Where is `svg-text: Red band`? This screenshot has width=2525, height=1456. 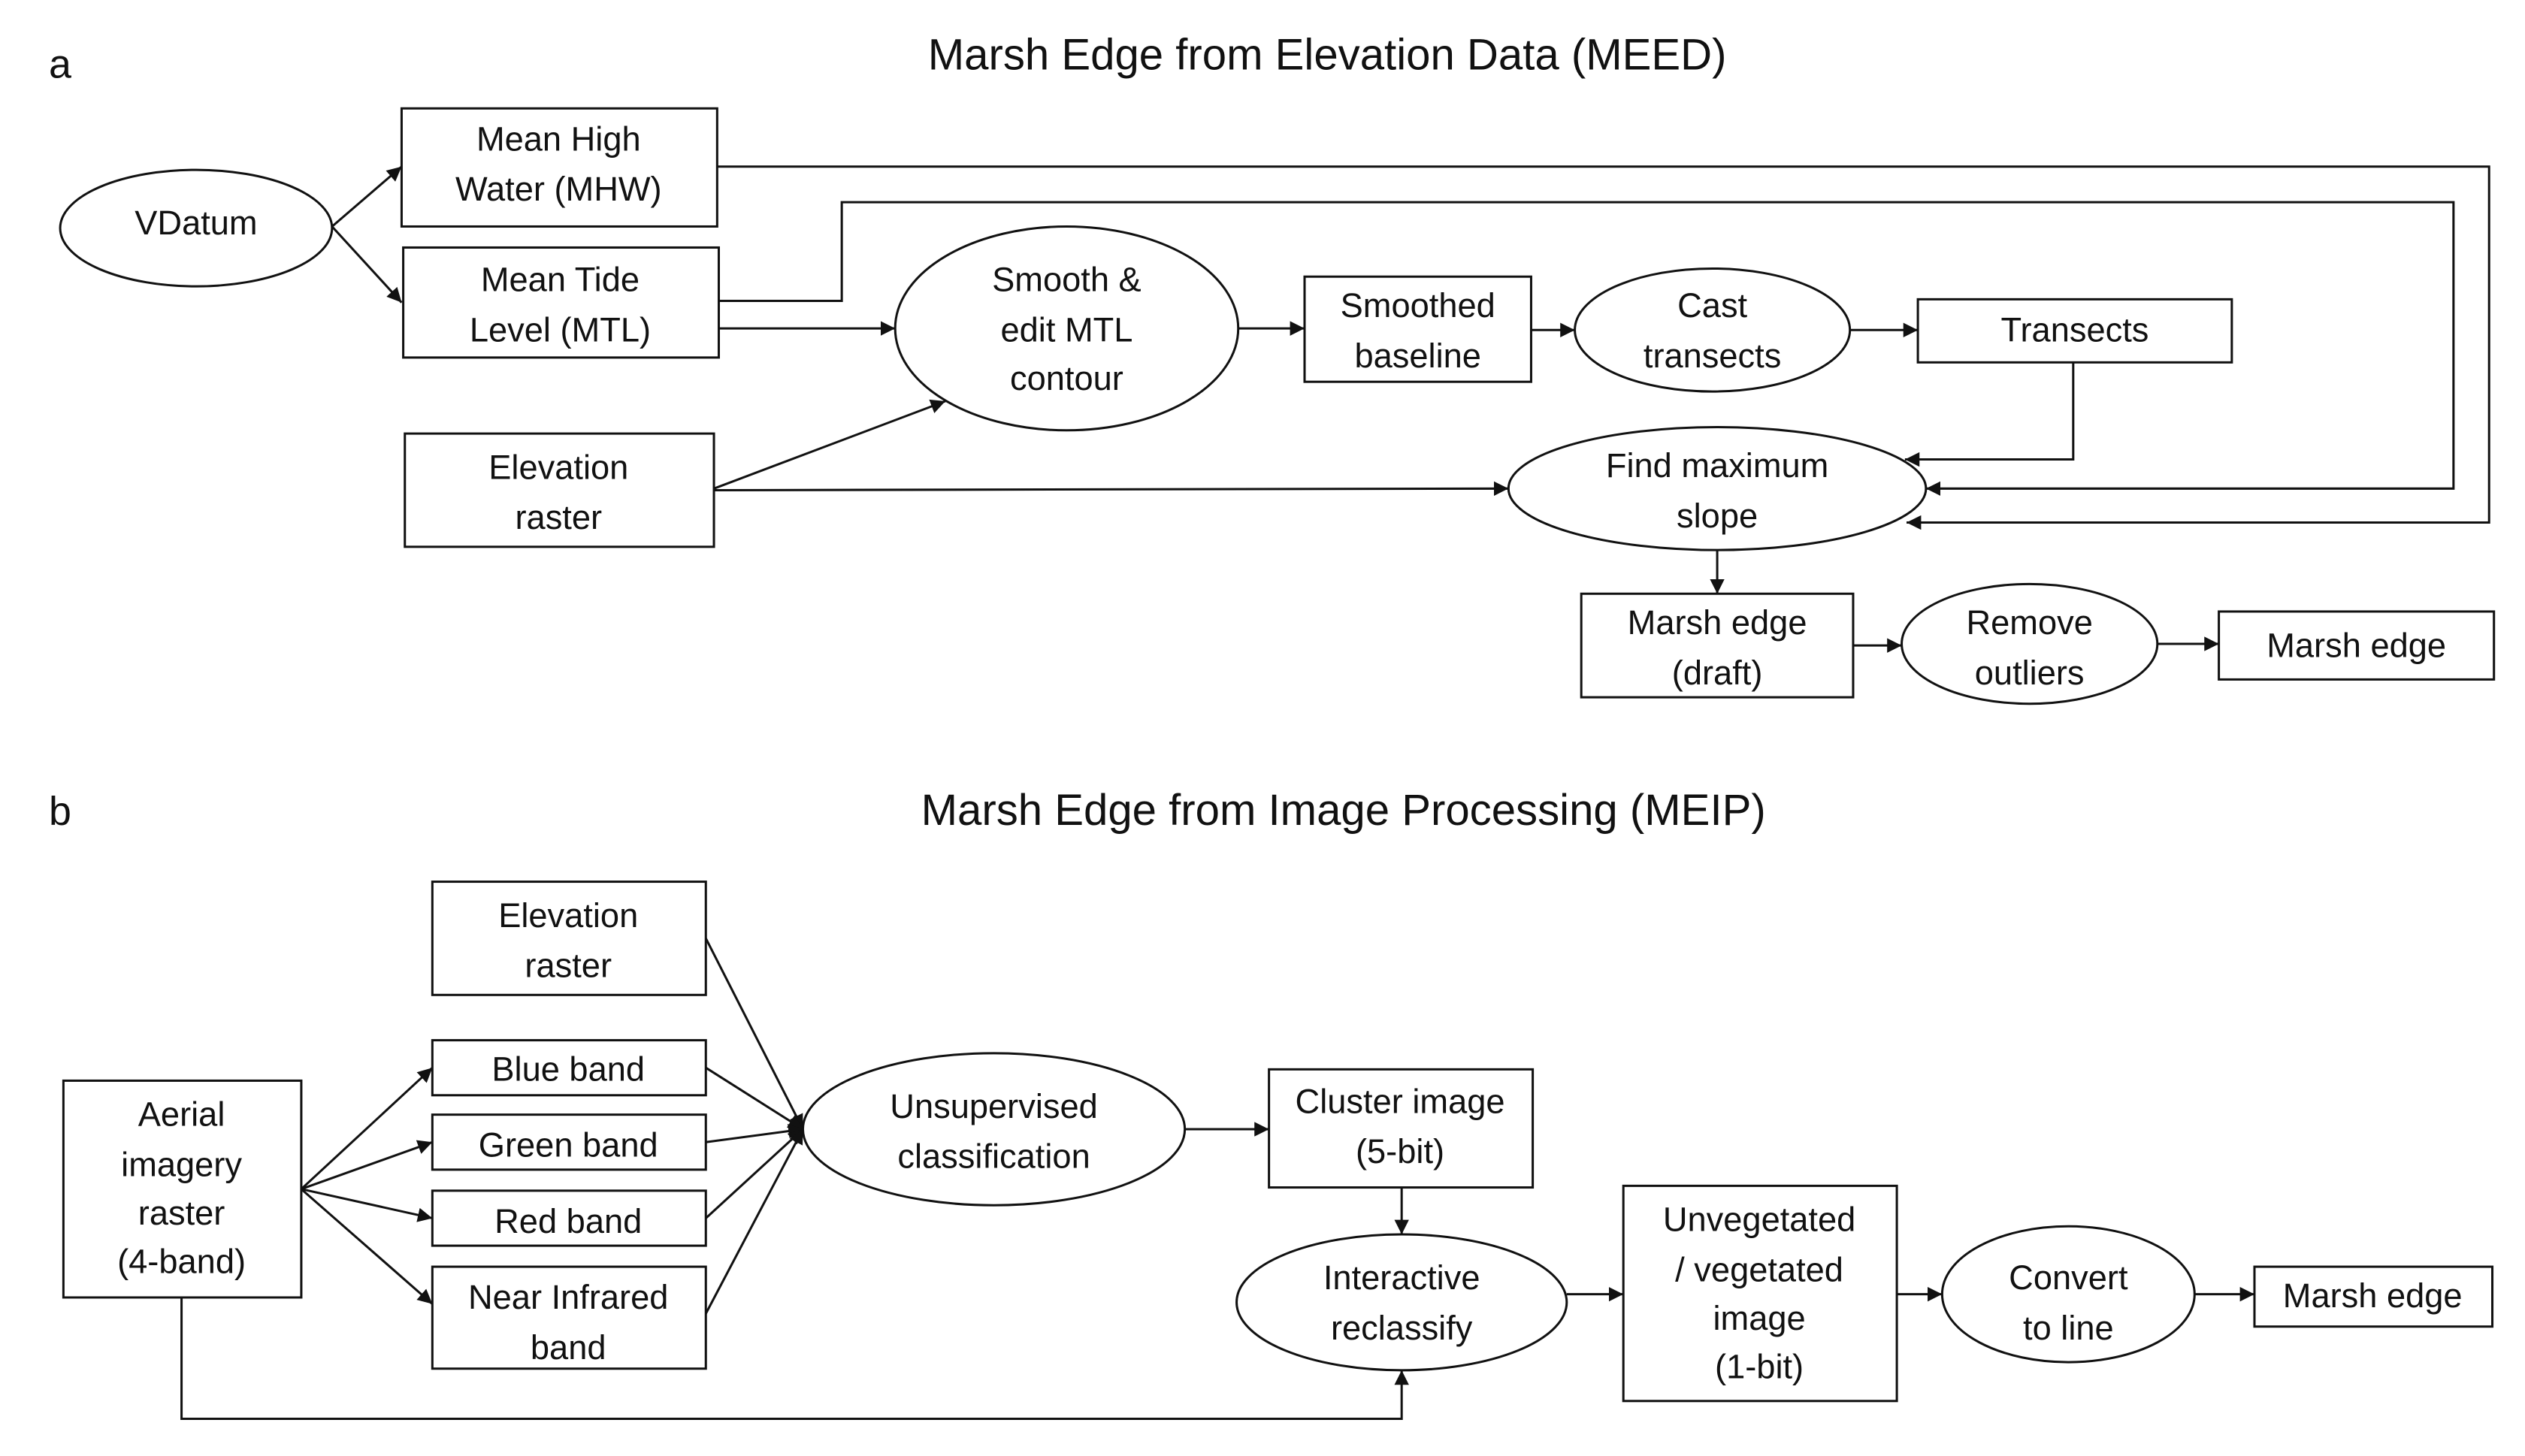 svg-text: Red band is located at coordinates (568, 1221).